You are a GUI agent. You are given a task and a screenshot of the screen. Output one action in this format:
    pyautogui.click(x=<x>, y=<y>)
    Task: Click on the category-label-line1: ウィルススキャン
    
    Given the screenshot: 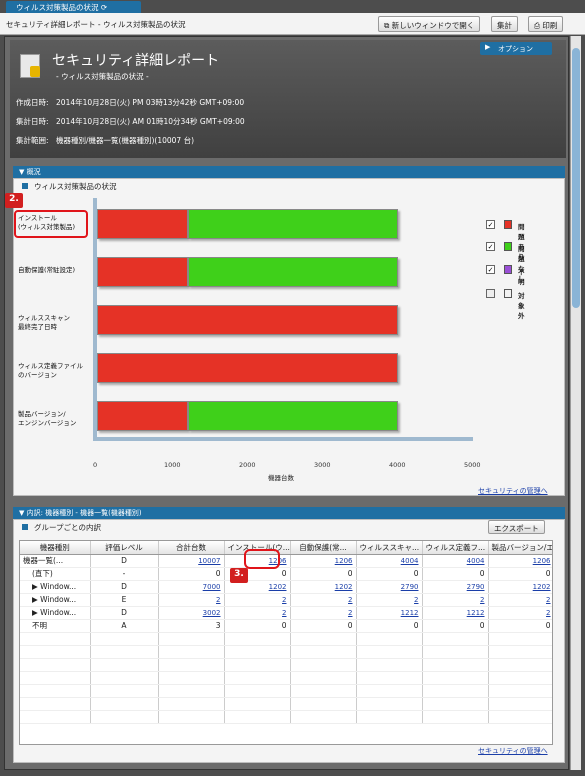 What is the action you would take?
    pyautogui.click(x=44, y=318)
    